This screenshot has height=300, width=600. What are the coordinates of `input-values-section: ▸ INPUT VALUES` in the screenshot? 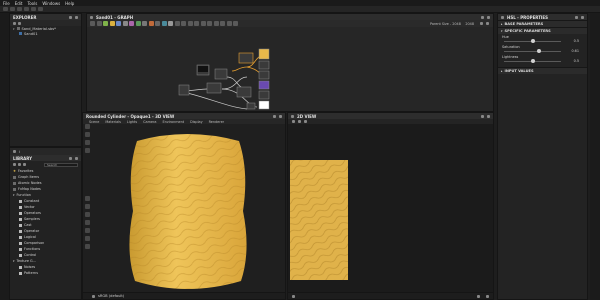 It's located at (542, 70).